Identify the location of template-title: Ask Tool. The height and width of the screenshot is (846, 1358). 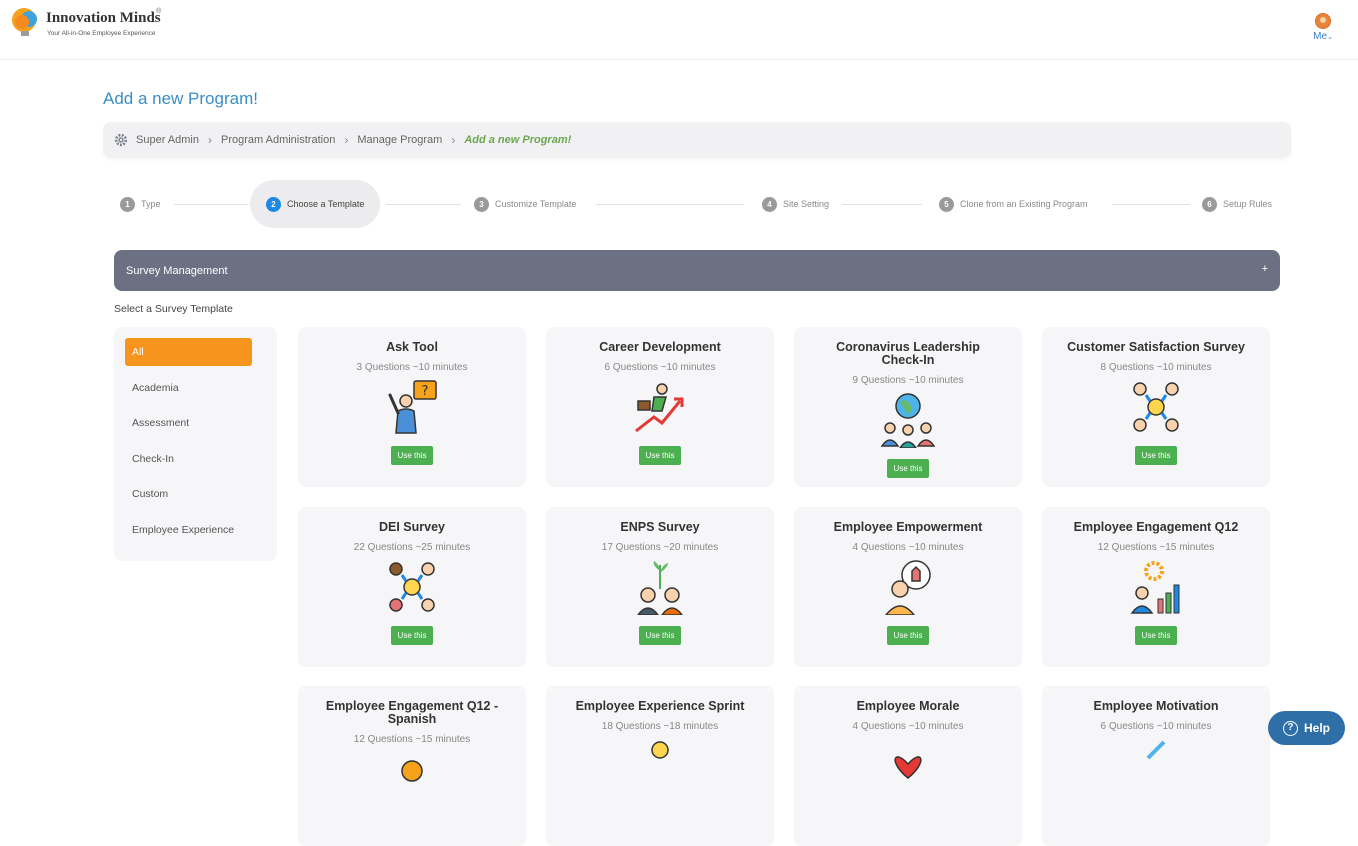
(412, 347).